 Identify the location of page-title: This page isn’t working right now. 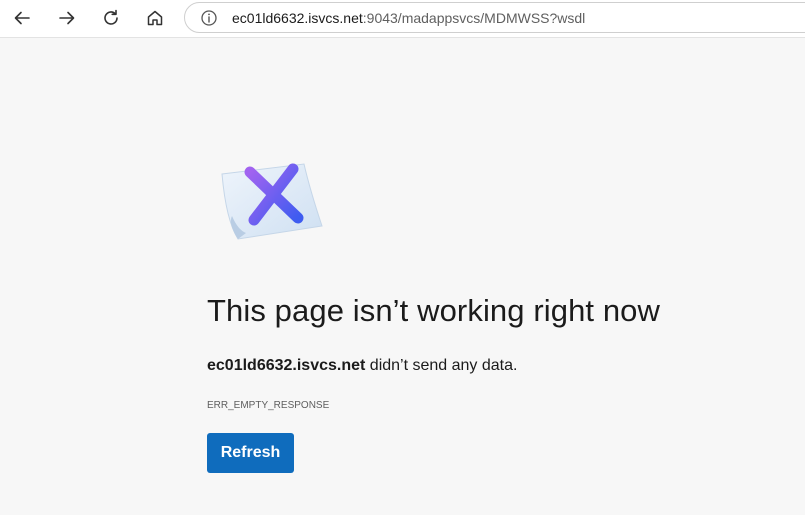
(434, 310).